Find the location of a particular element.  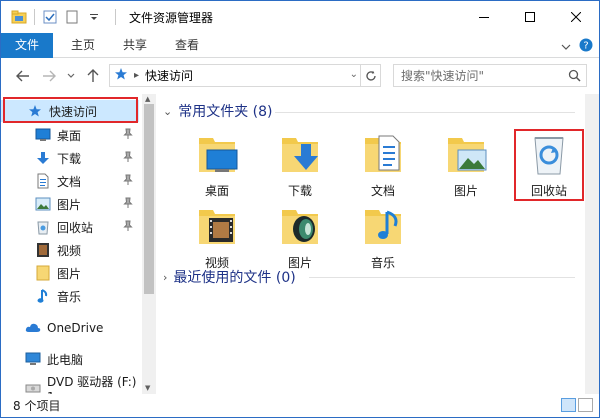

nav-scrollbar: ▲ ▼ is located at coordinates (149, 244).